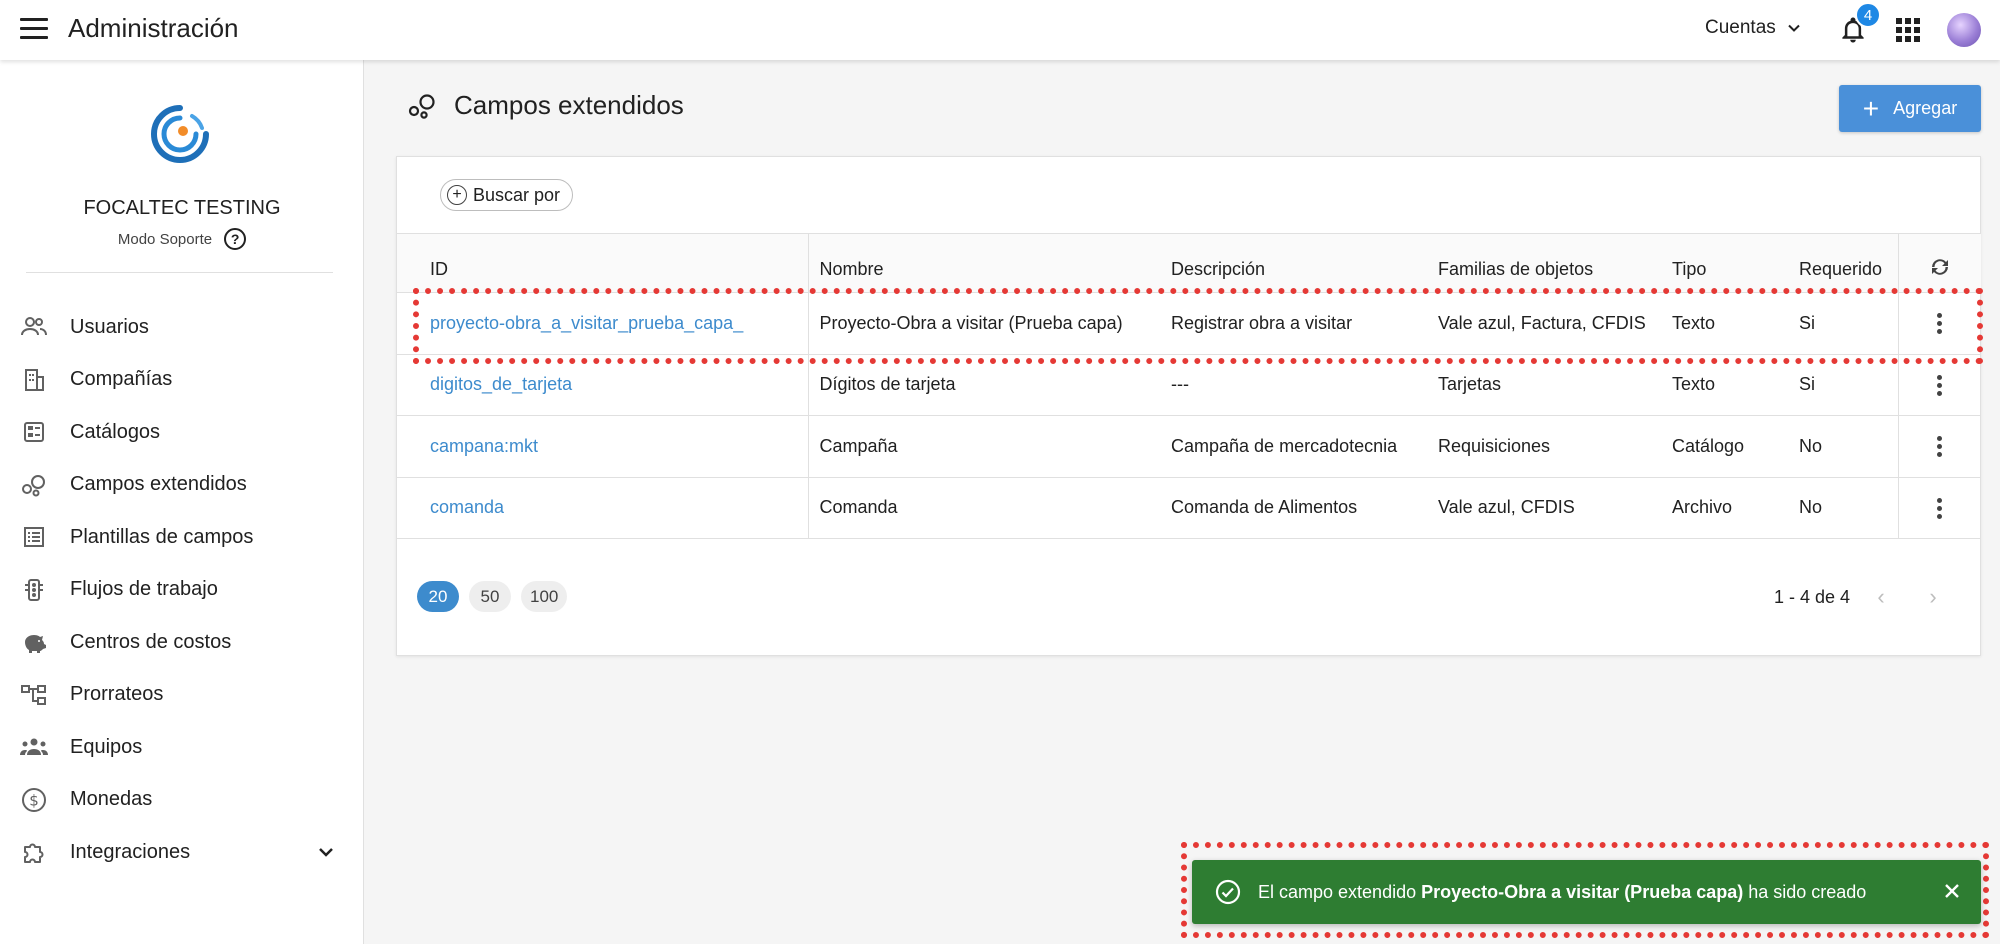 This screenshot has width=2000, height=944. What do you see at coordinates (115, 431) in the screenshot?
I see `sidebar-item-label: Catálogos` at bounding box center [115, 431].